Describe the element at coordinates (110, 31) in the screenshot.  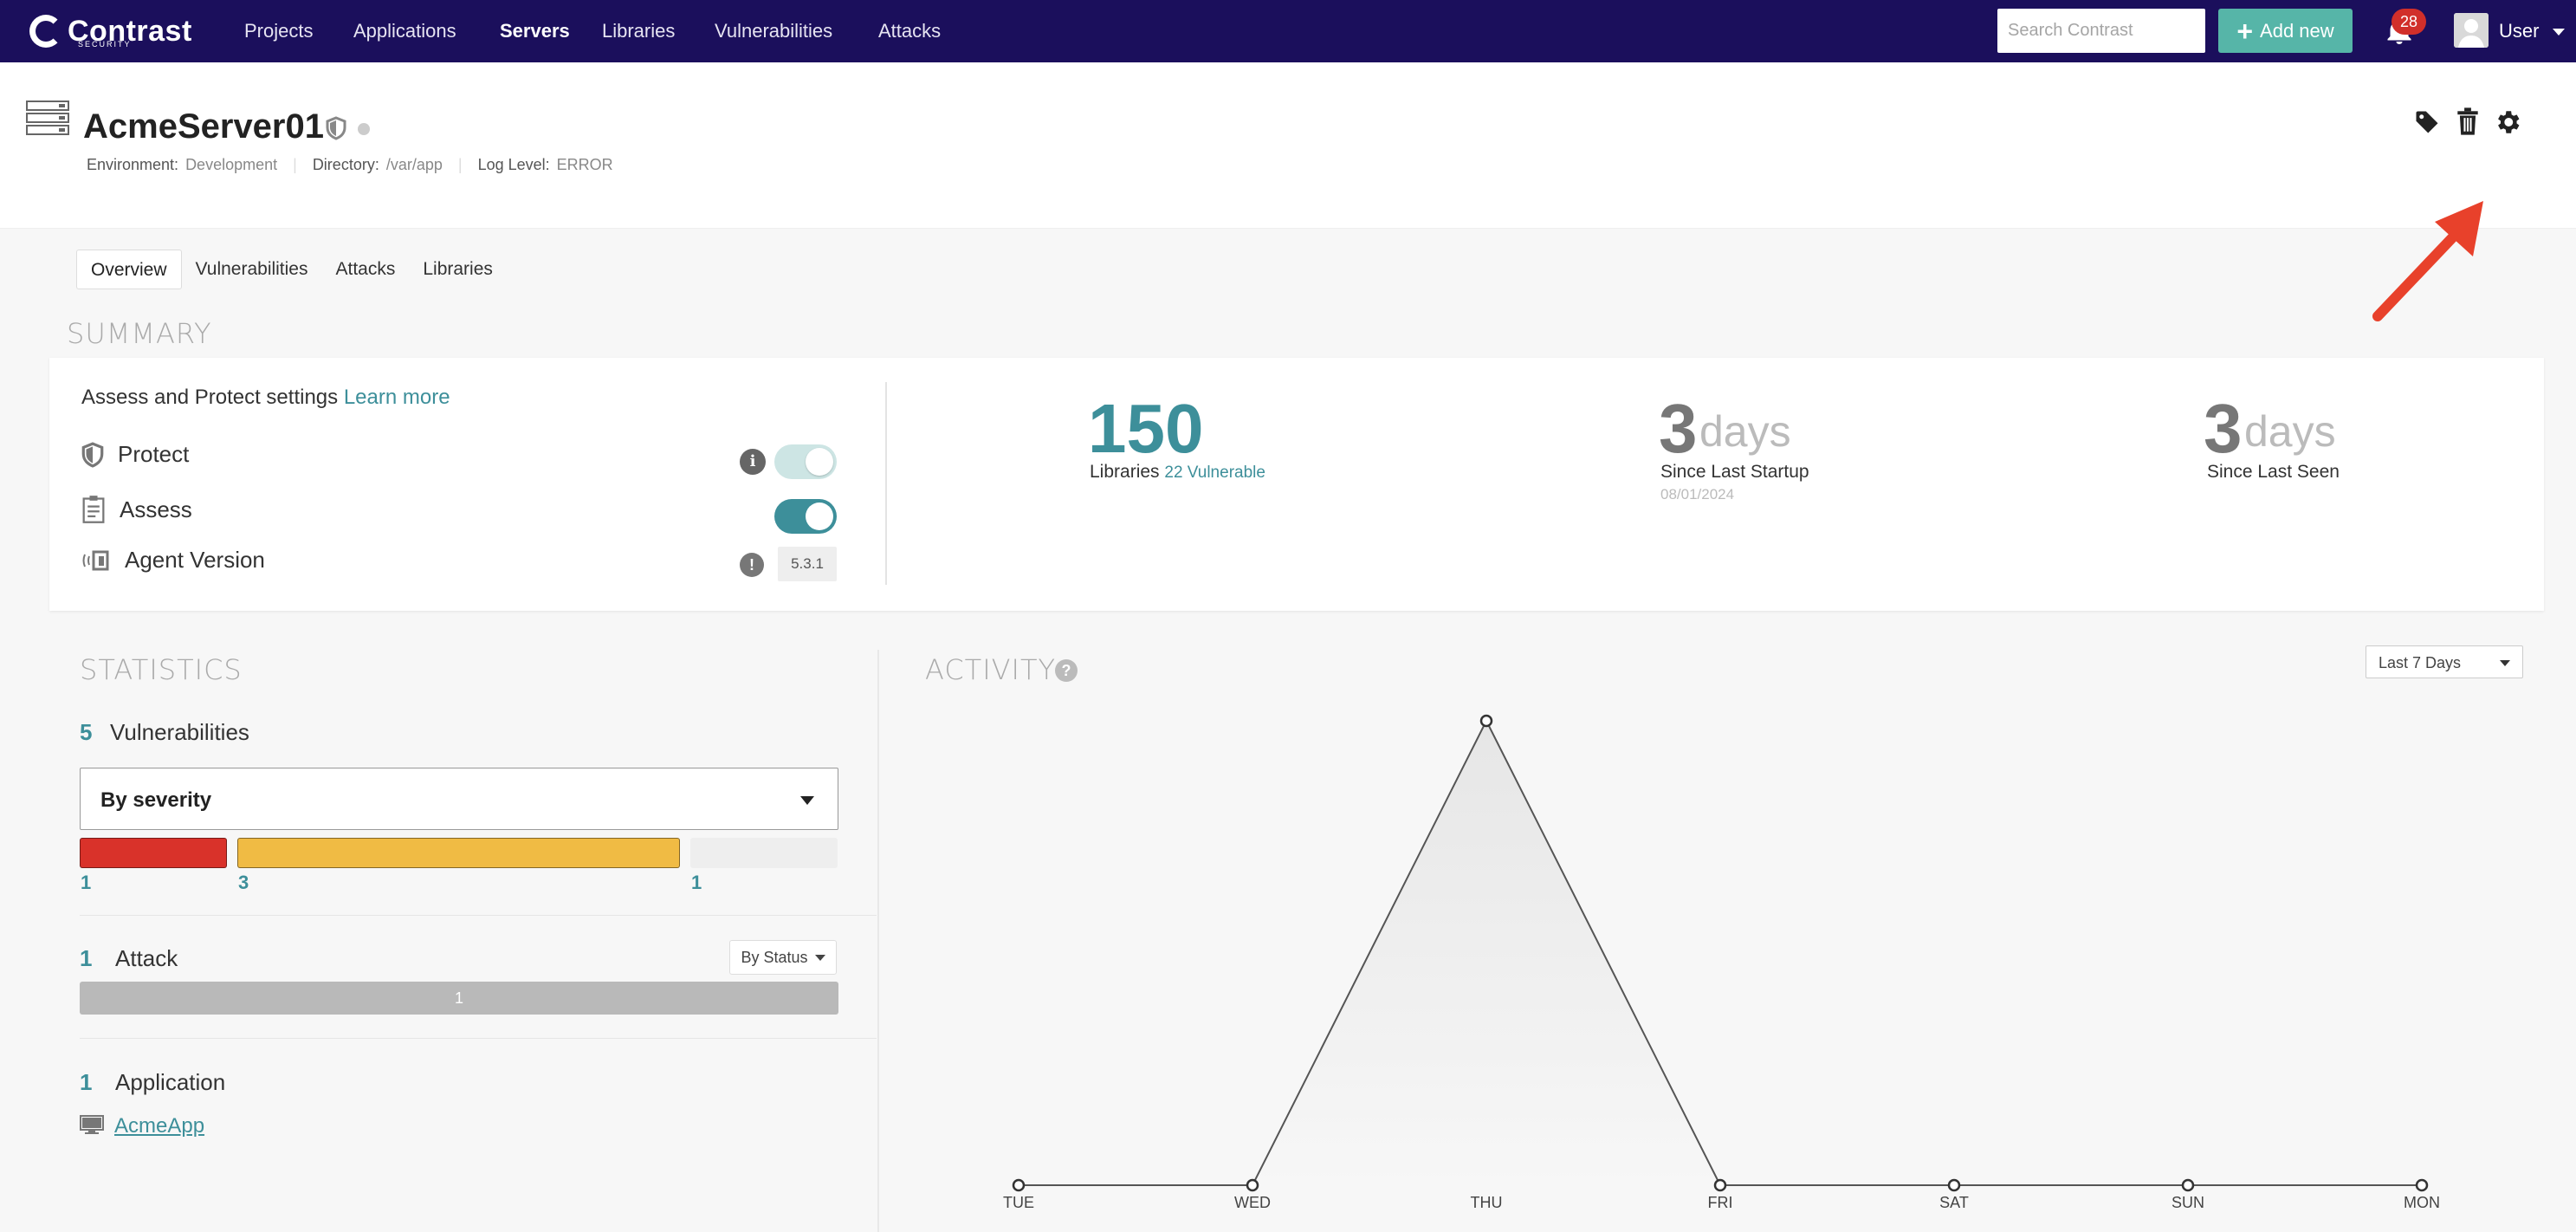
I see `contrast-logo: Contrast SECURITY` at that location.